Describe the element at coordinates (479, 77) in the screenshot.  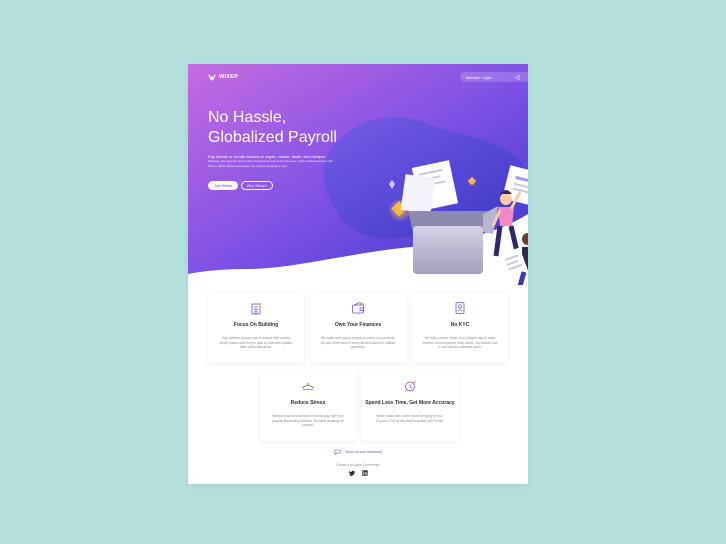
I see `member-login-label: Member Login` at that location.